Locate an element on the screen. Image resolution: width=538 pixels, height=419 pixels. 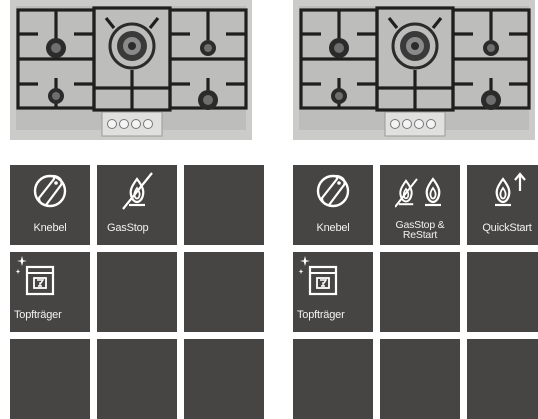
feature-label: GasStop is located at coordinates (128, 228).